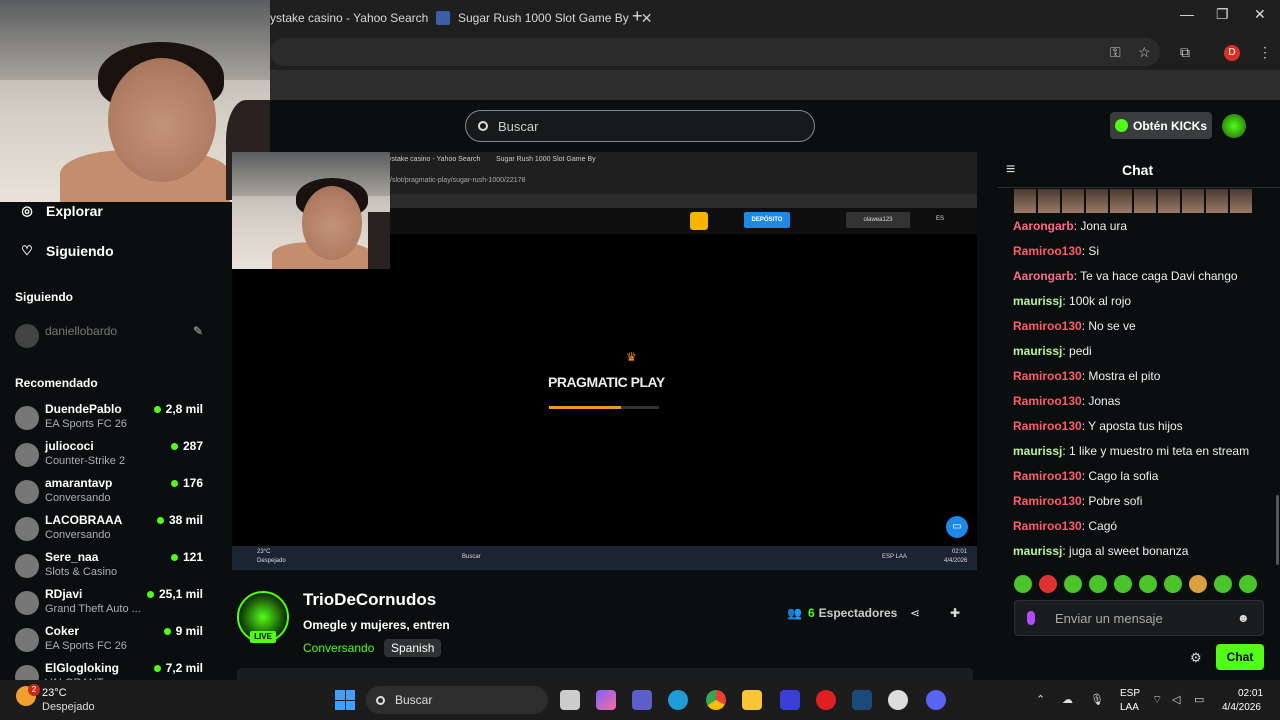  What do you see at coordinates (1240, 657) in the screenshot?
I see `send-chat-button: Chat` at bounding box center [1240, 657].